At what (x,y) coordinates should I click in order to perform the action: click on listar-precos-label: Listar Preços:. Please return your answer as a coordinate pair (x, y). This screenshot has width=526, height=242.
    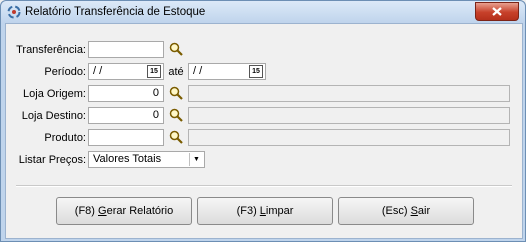
    Looking at the image, I should click on (52, 160).